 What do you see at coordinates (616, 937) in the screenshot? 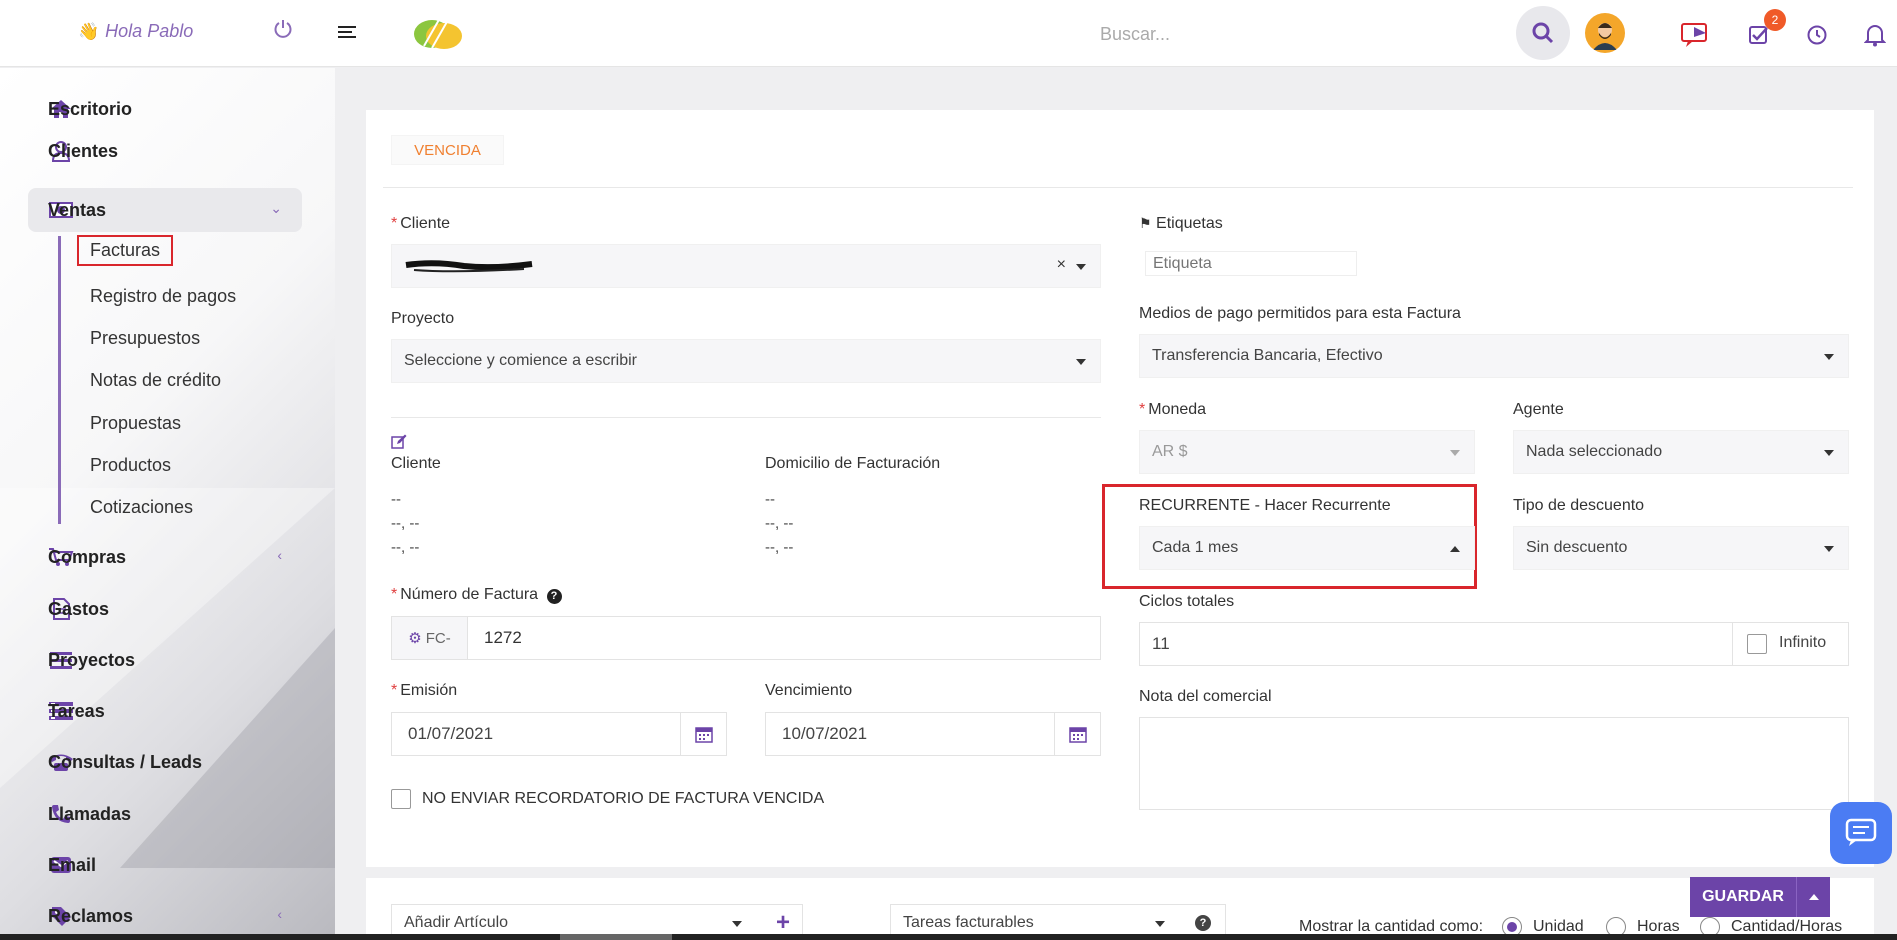
I see `taskbar-strip-segment` at bounding box center [616, 937].